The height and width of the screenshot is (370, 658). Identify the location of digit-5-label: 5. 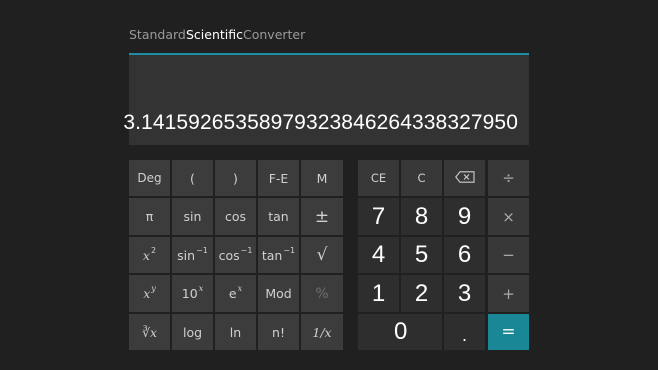
(421, 254).